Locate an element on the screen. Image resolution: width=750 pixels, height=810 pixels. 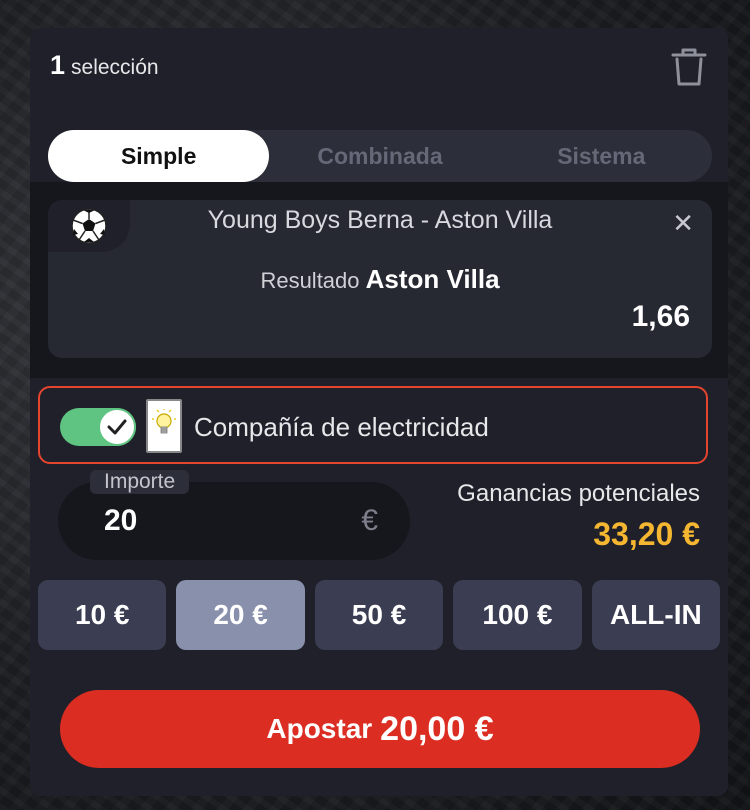
tab-combinada: Combinada is located at coordinates (379, 156).